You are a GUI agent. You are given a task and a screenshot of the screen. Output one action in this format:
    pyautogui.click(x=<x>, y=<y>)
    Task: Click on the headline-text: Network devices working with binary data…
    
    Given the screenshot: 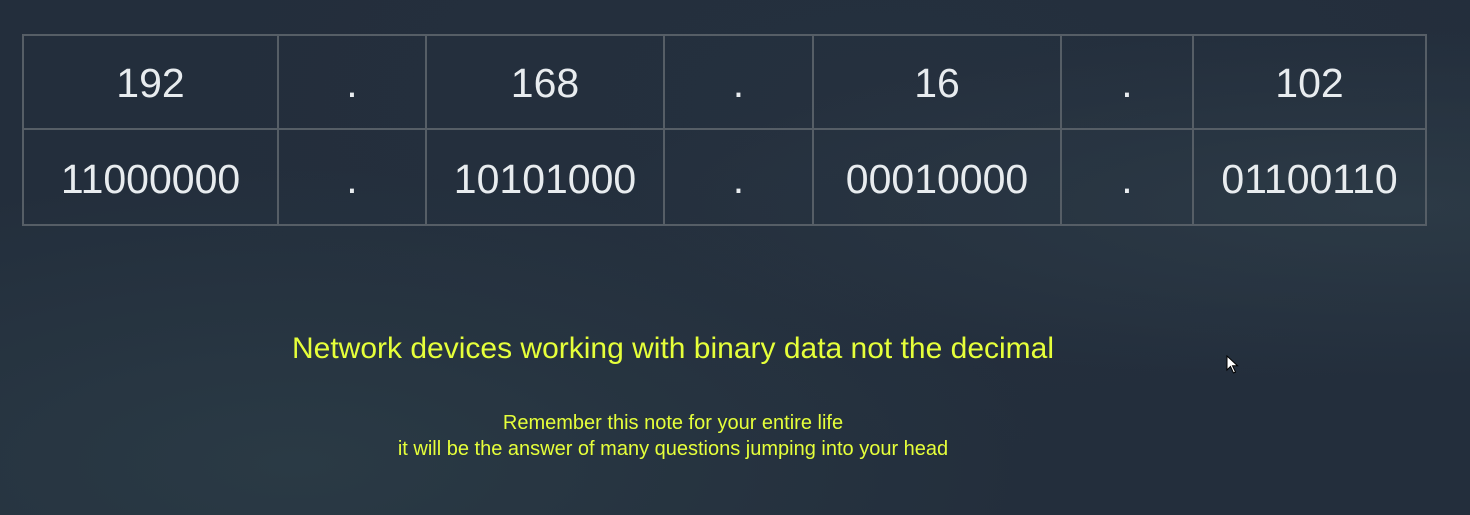 What is the action you would take?
    pyautogui.click(x=673, y=348)
    